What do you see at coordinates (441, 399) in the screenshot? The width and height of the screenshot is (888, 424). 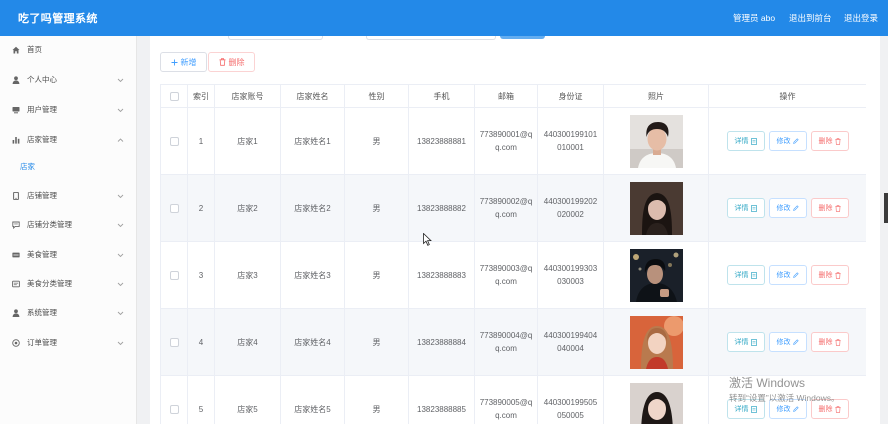 I see `cell-phone: 13823888885` at bounding box center [441, 399].